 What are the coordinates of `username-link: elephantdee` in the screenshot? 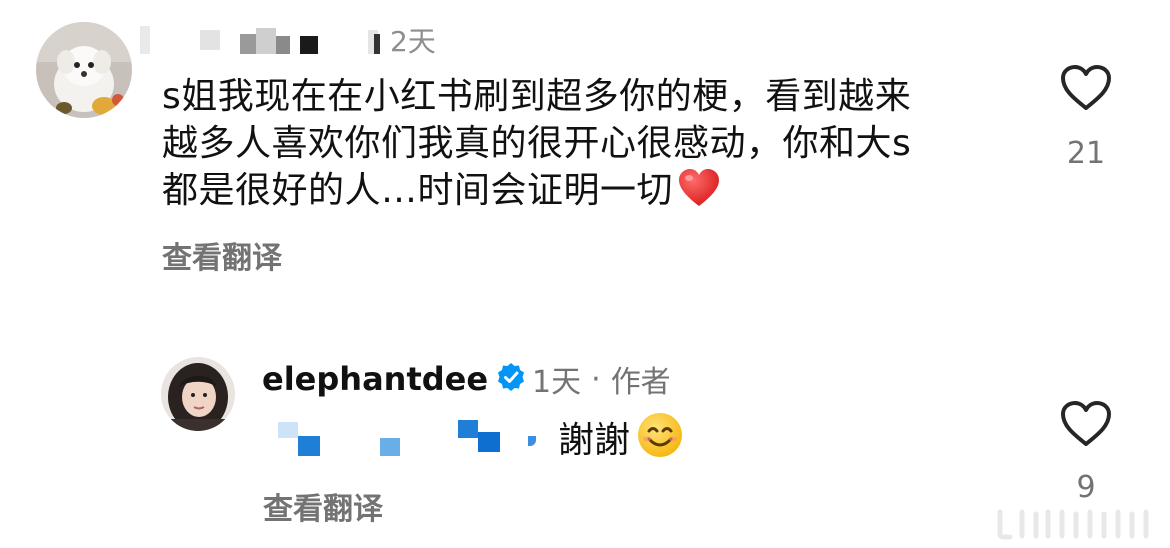 It's located at (375, 379).